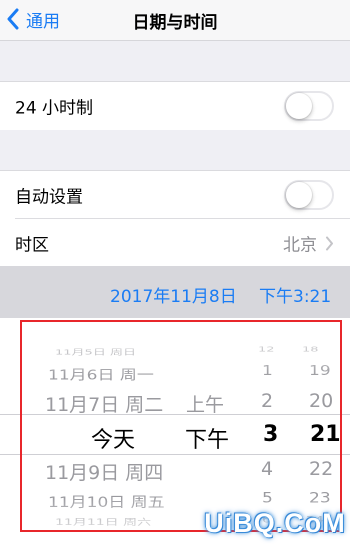 The width and height of the screenshot is (350, 547). I want to click on picker-ampm-selected: 下午, so click(207, 438).